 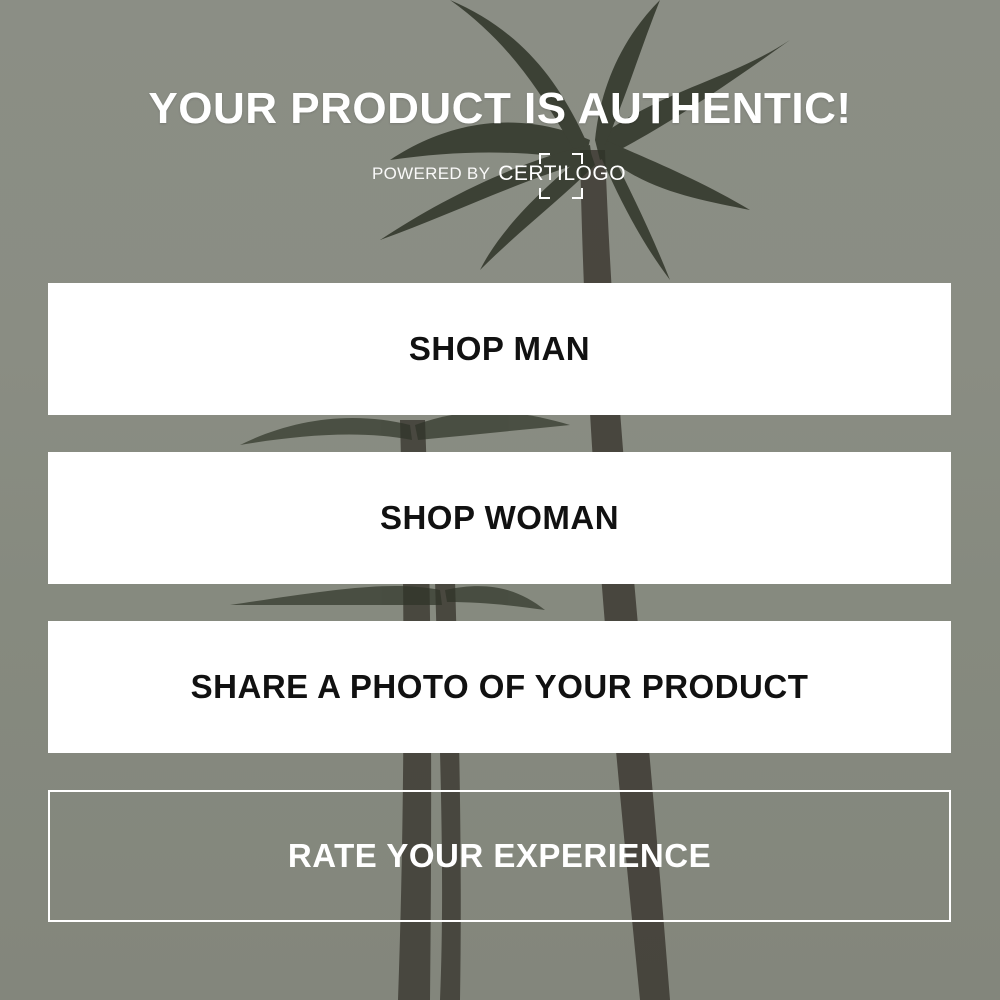 I want to click on shop-man-button: SHOP MAN, so click(x=499, y=349).